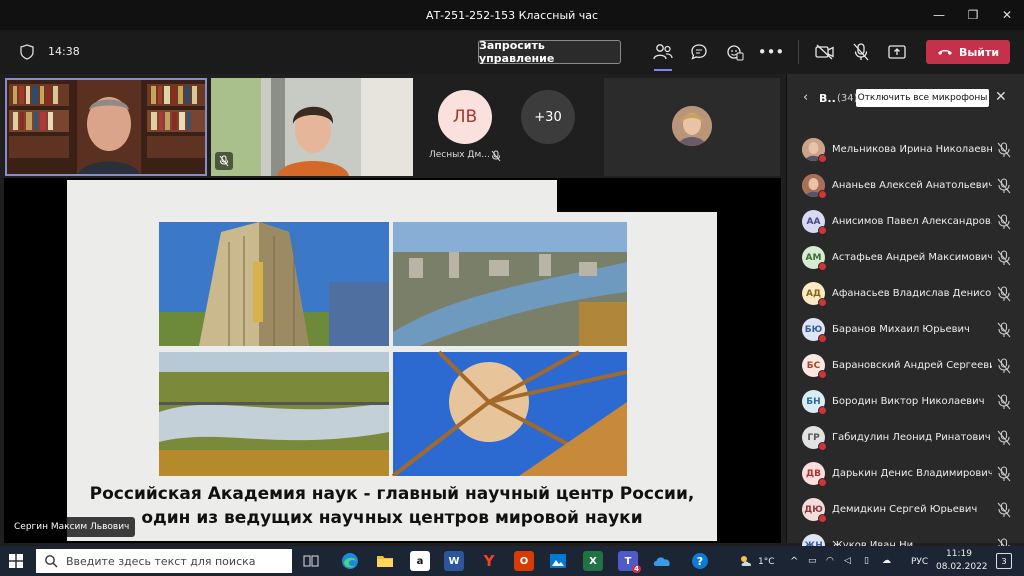  Describe the element at coordinates (524, 561) in the screenshot. I see `office-app-icon: O` at that location.